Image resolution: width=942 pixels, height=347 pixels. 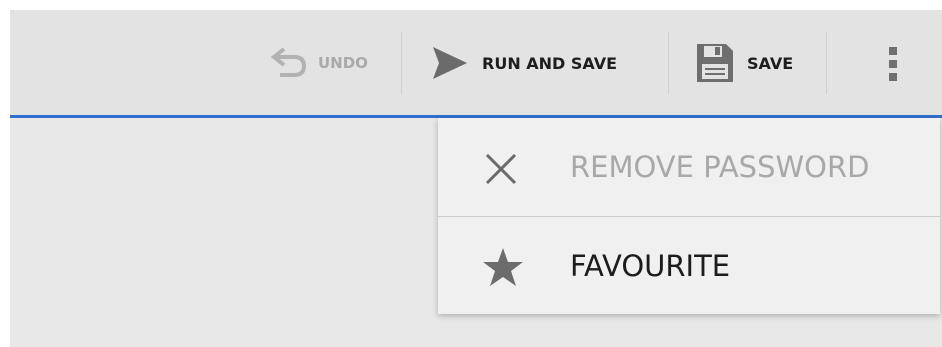 What do you see at coordinates (650, 266) in the screenshot?
I see `menu-item-label: FAVOURITE` at bounding box center [650, 266].